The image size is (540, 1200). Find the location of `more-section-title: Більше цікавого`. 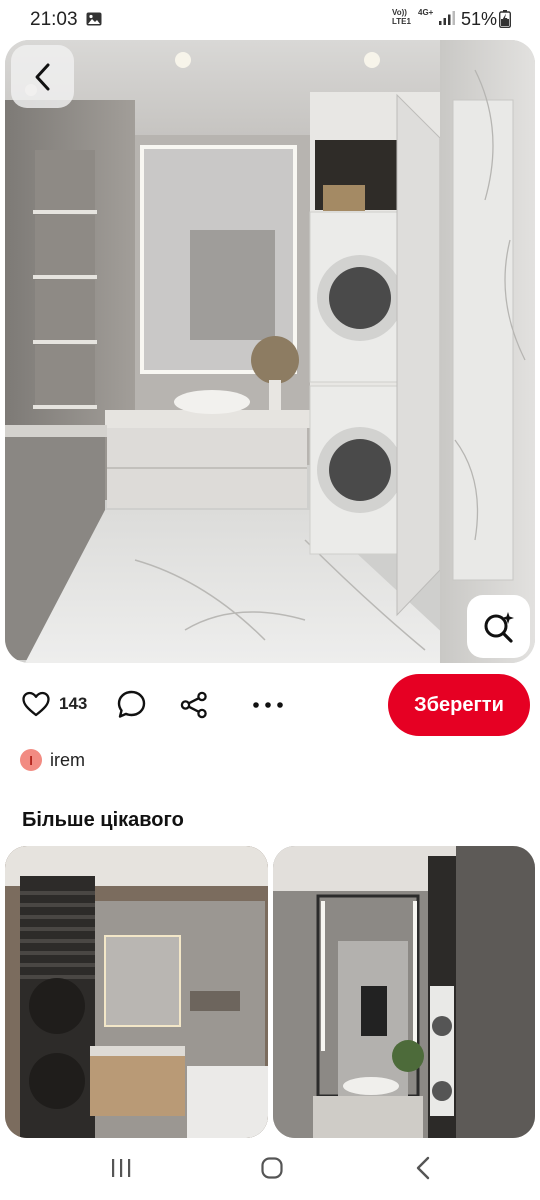

more-section-title: Більше цікавого is located at coordinates (103, 820).